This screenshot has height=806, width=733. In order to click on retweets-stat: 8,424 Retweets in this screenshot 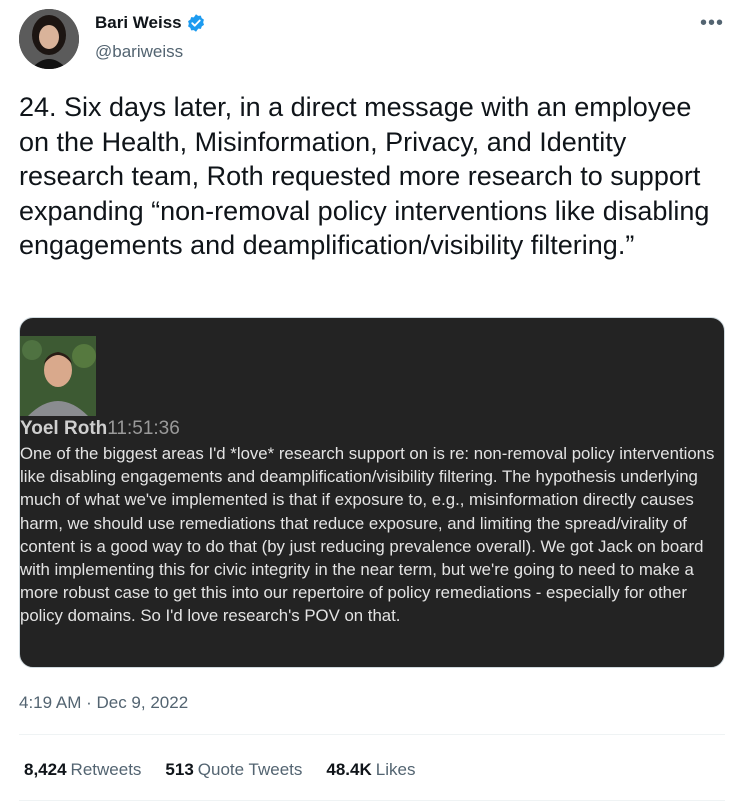, I will do `click(82, 770)`.